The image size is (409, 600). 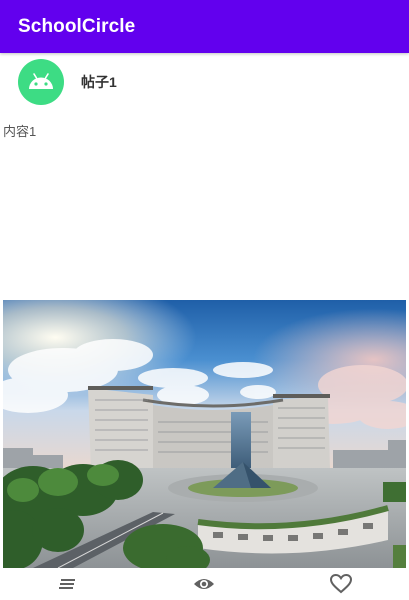 I want to click on android-icon, so click(x=41, y=81).